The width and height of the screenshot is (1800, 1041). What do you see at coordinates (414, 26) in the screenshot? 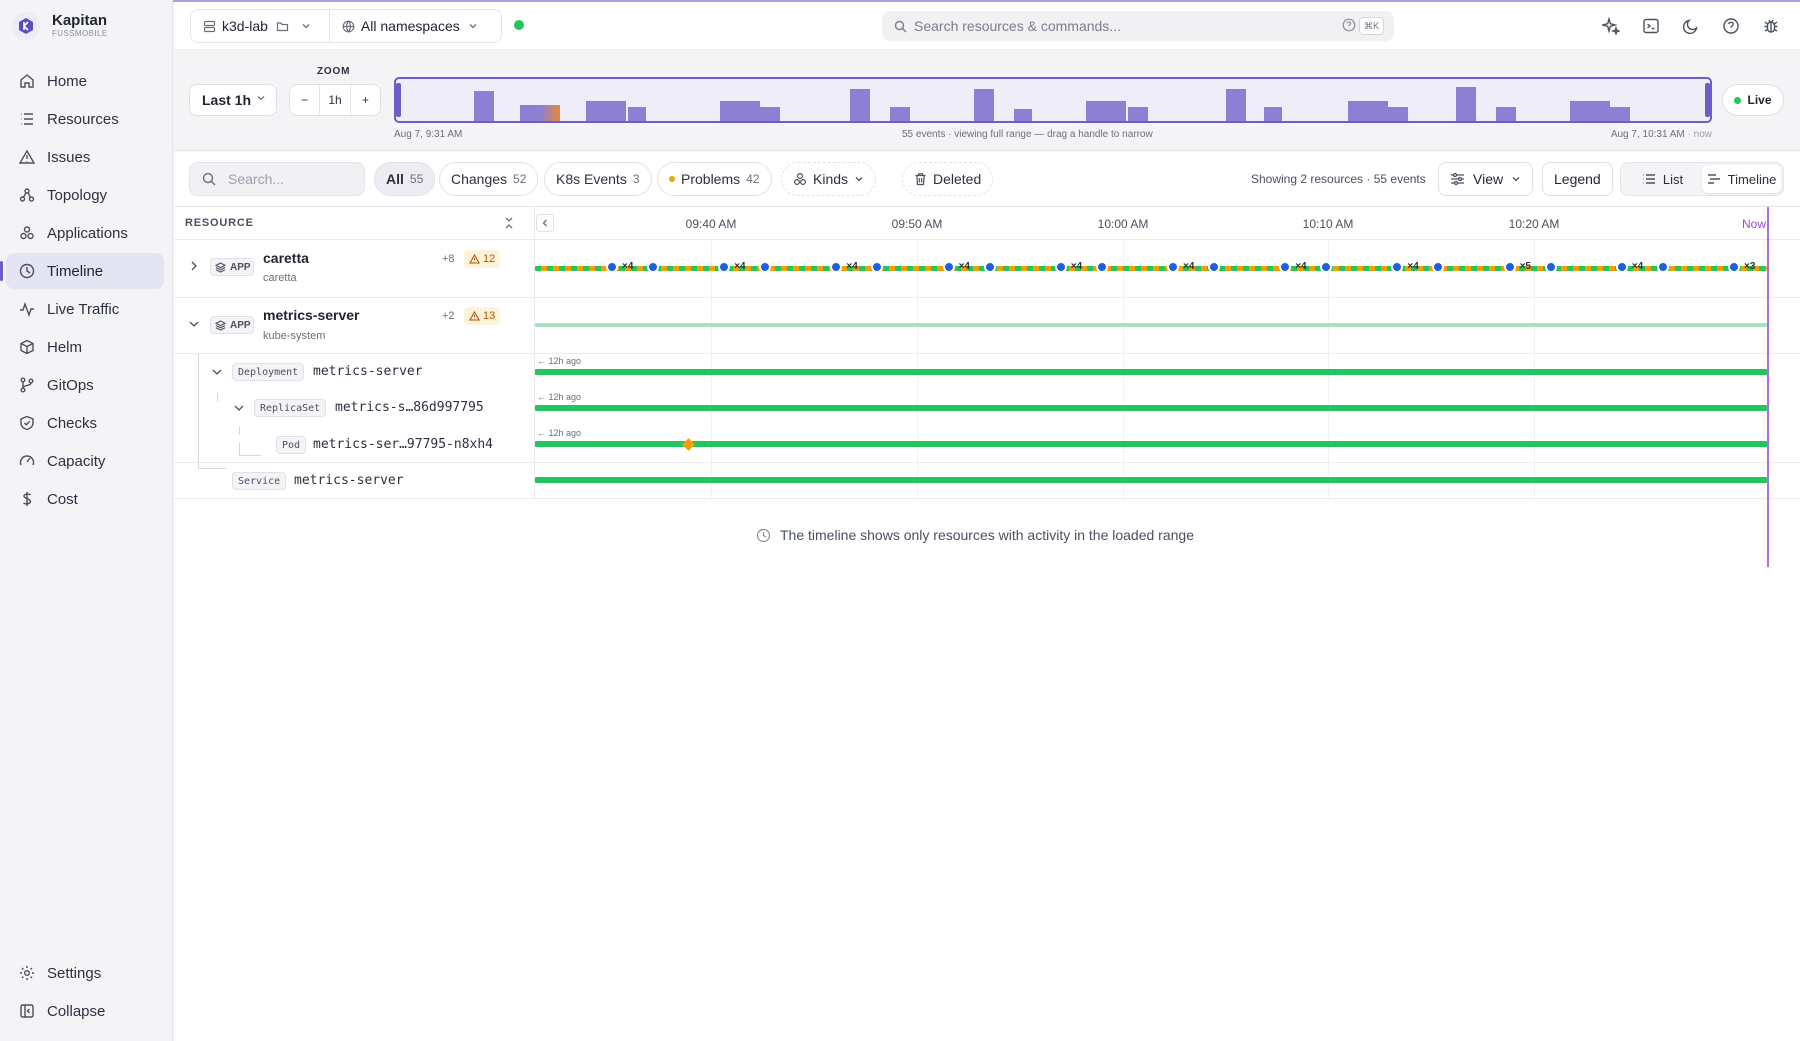
I see `namespace-selector: All namespaces` at bounding box center [414, 26].